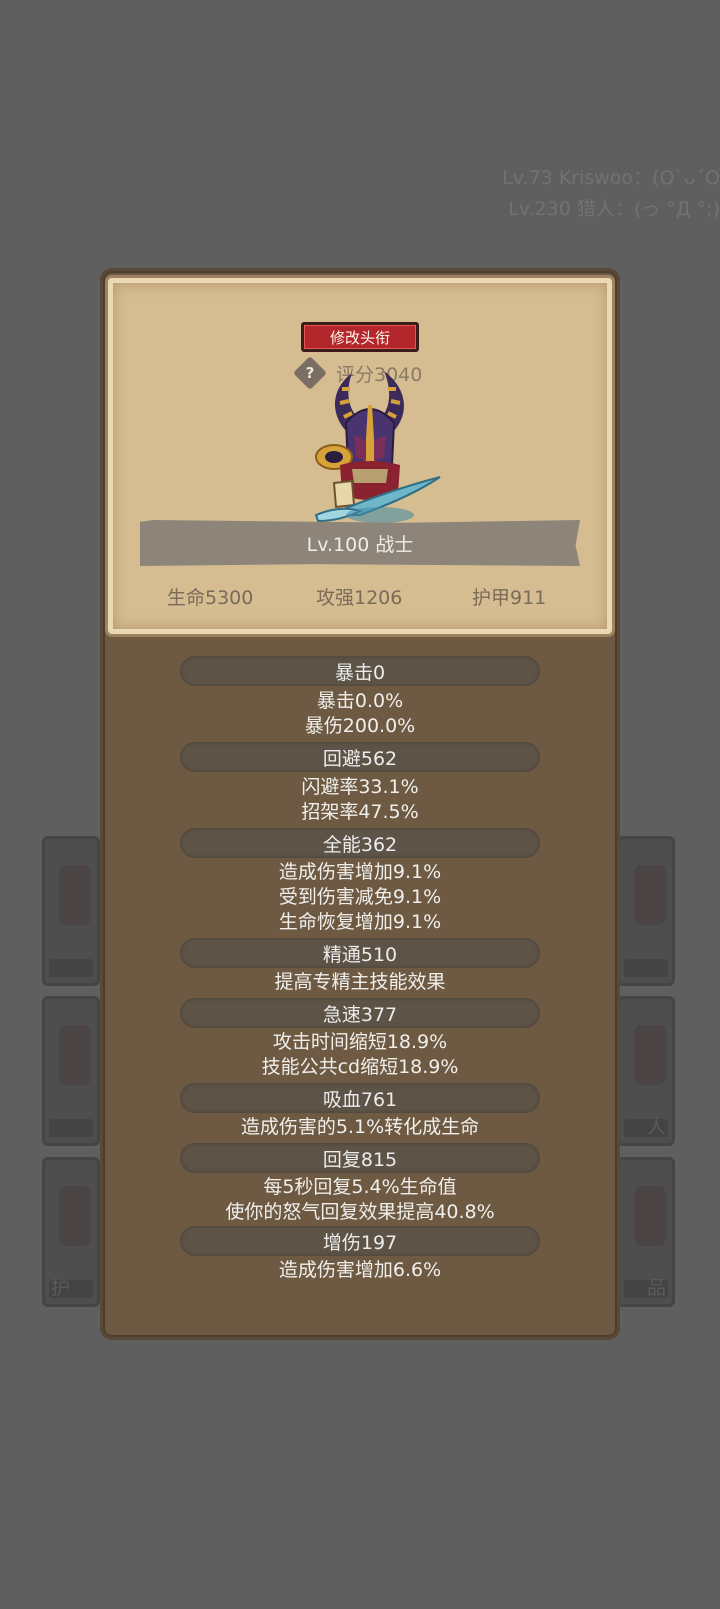  Describe the element at coordinates (360, 1158) in the screenshot. I see `attr-header-regen: 回复815` at that location.